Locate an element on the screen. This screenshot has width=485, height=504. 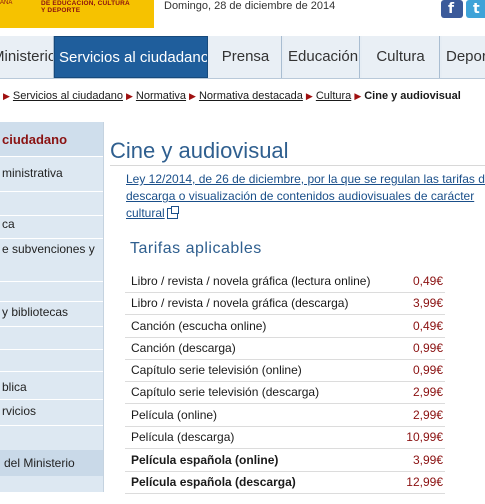
nav-item-ministerio: Ministerio is located at coordinates (27, 57).